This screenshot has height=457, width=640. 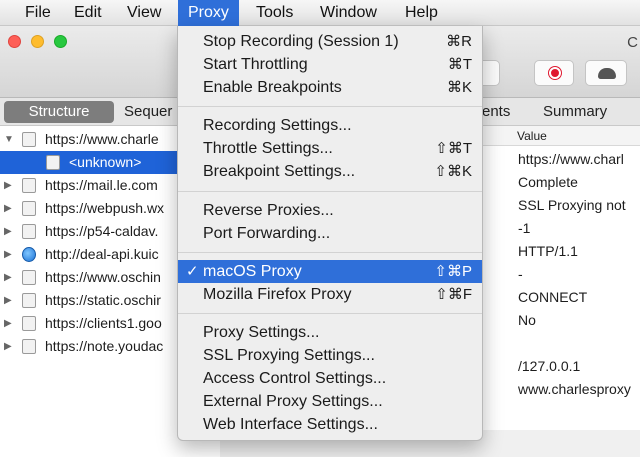 I want to click on throttle-button, so click(x=606, y=73).